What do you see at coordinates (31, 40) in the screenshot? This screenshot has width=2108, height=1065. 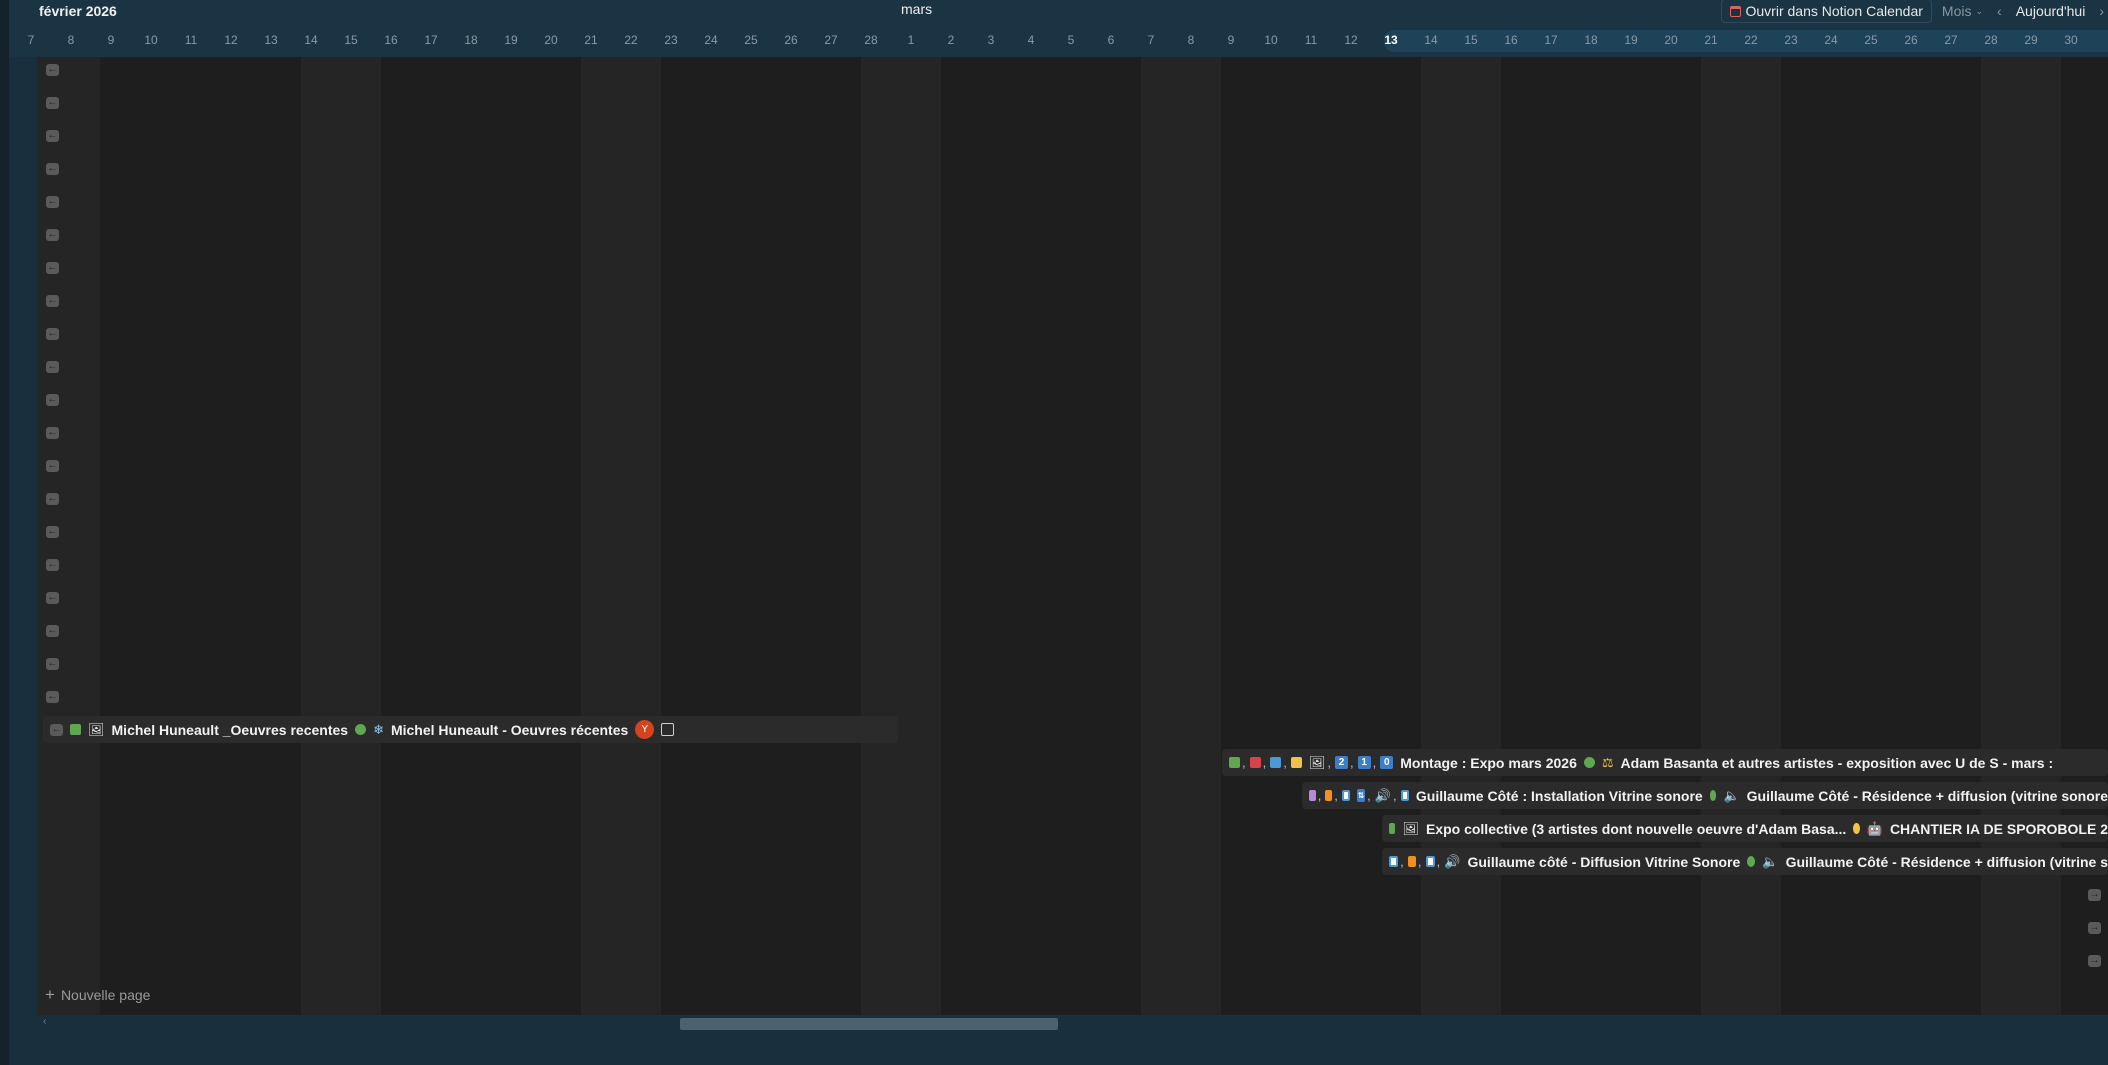 I see `day-tick: 7` at bounding box center [31, 40].